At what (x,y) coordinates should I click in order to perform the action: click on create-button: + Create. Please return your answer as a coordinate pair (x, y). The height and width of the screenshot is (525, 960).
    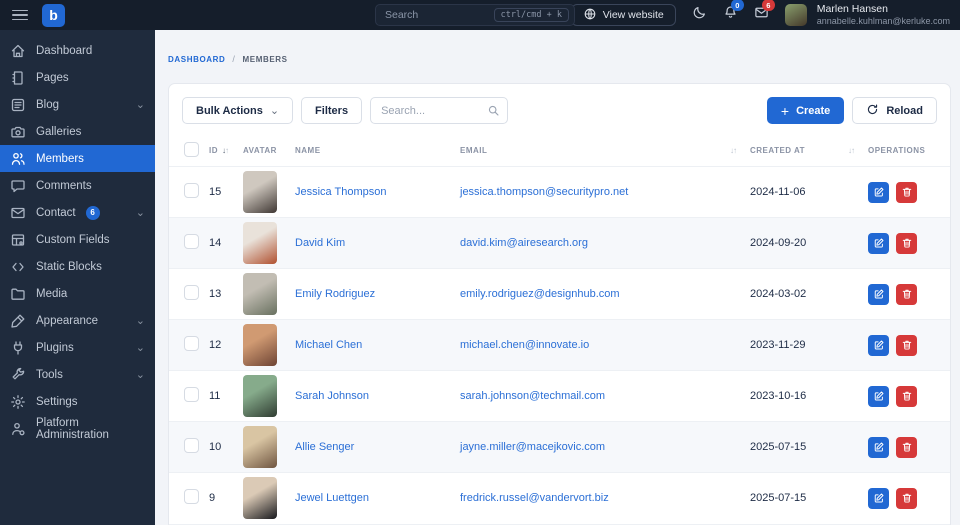
    Looking at the image, I should click on (805, 110).